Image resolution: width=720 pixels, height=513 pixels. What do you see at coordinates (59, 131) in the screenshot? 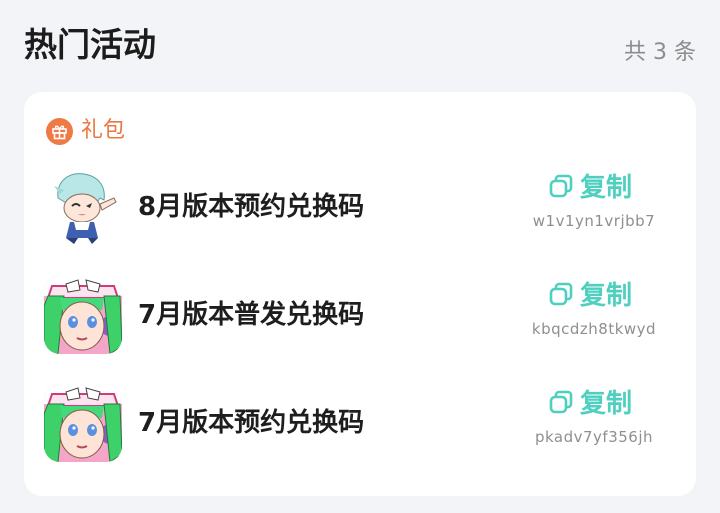
I see `gift-icon` at bounding box center [59, 131].